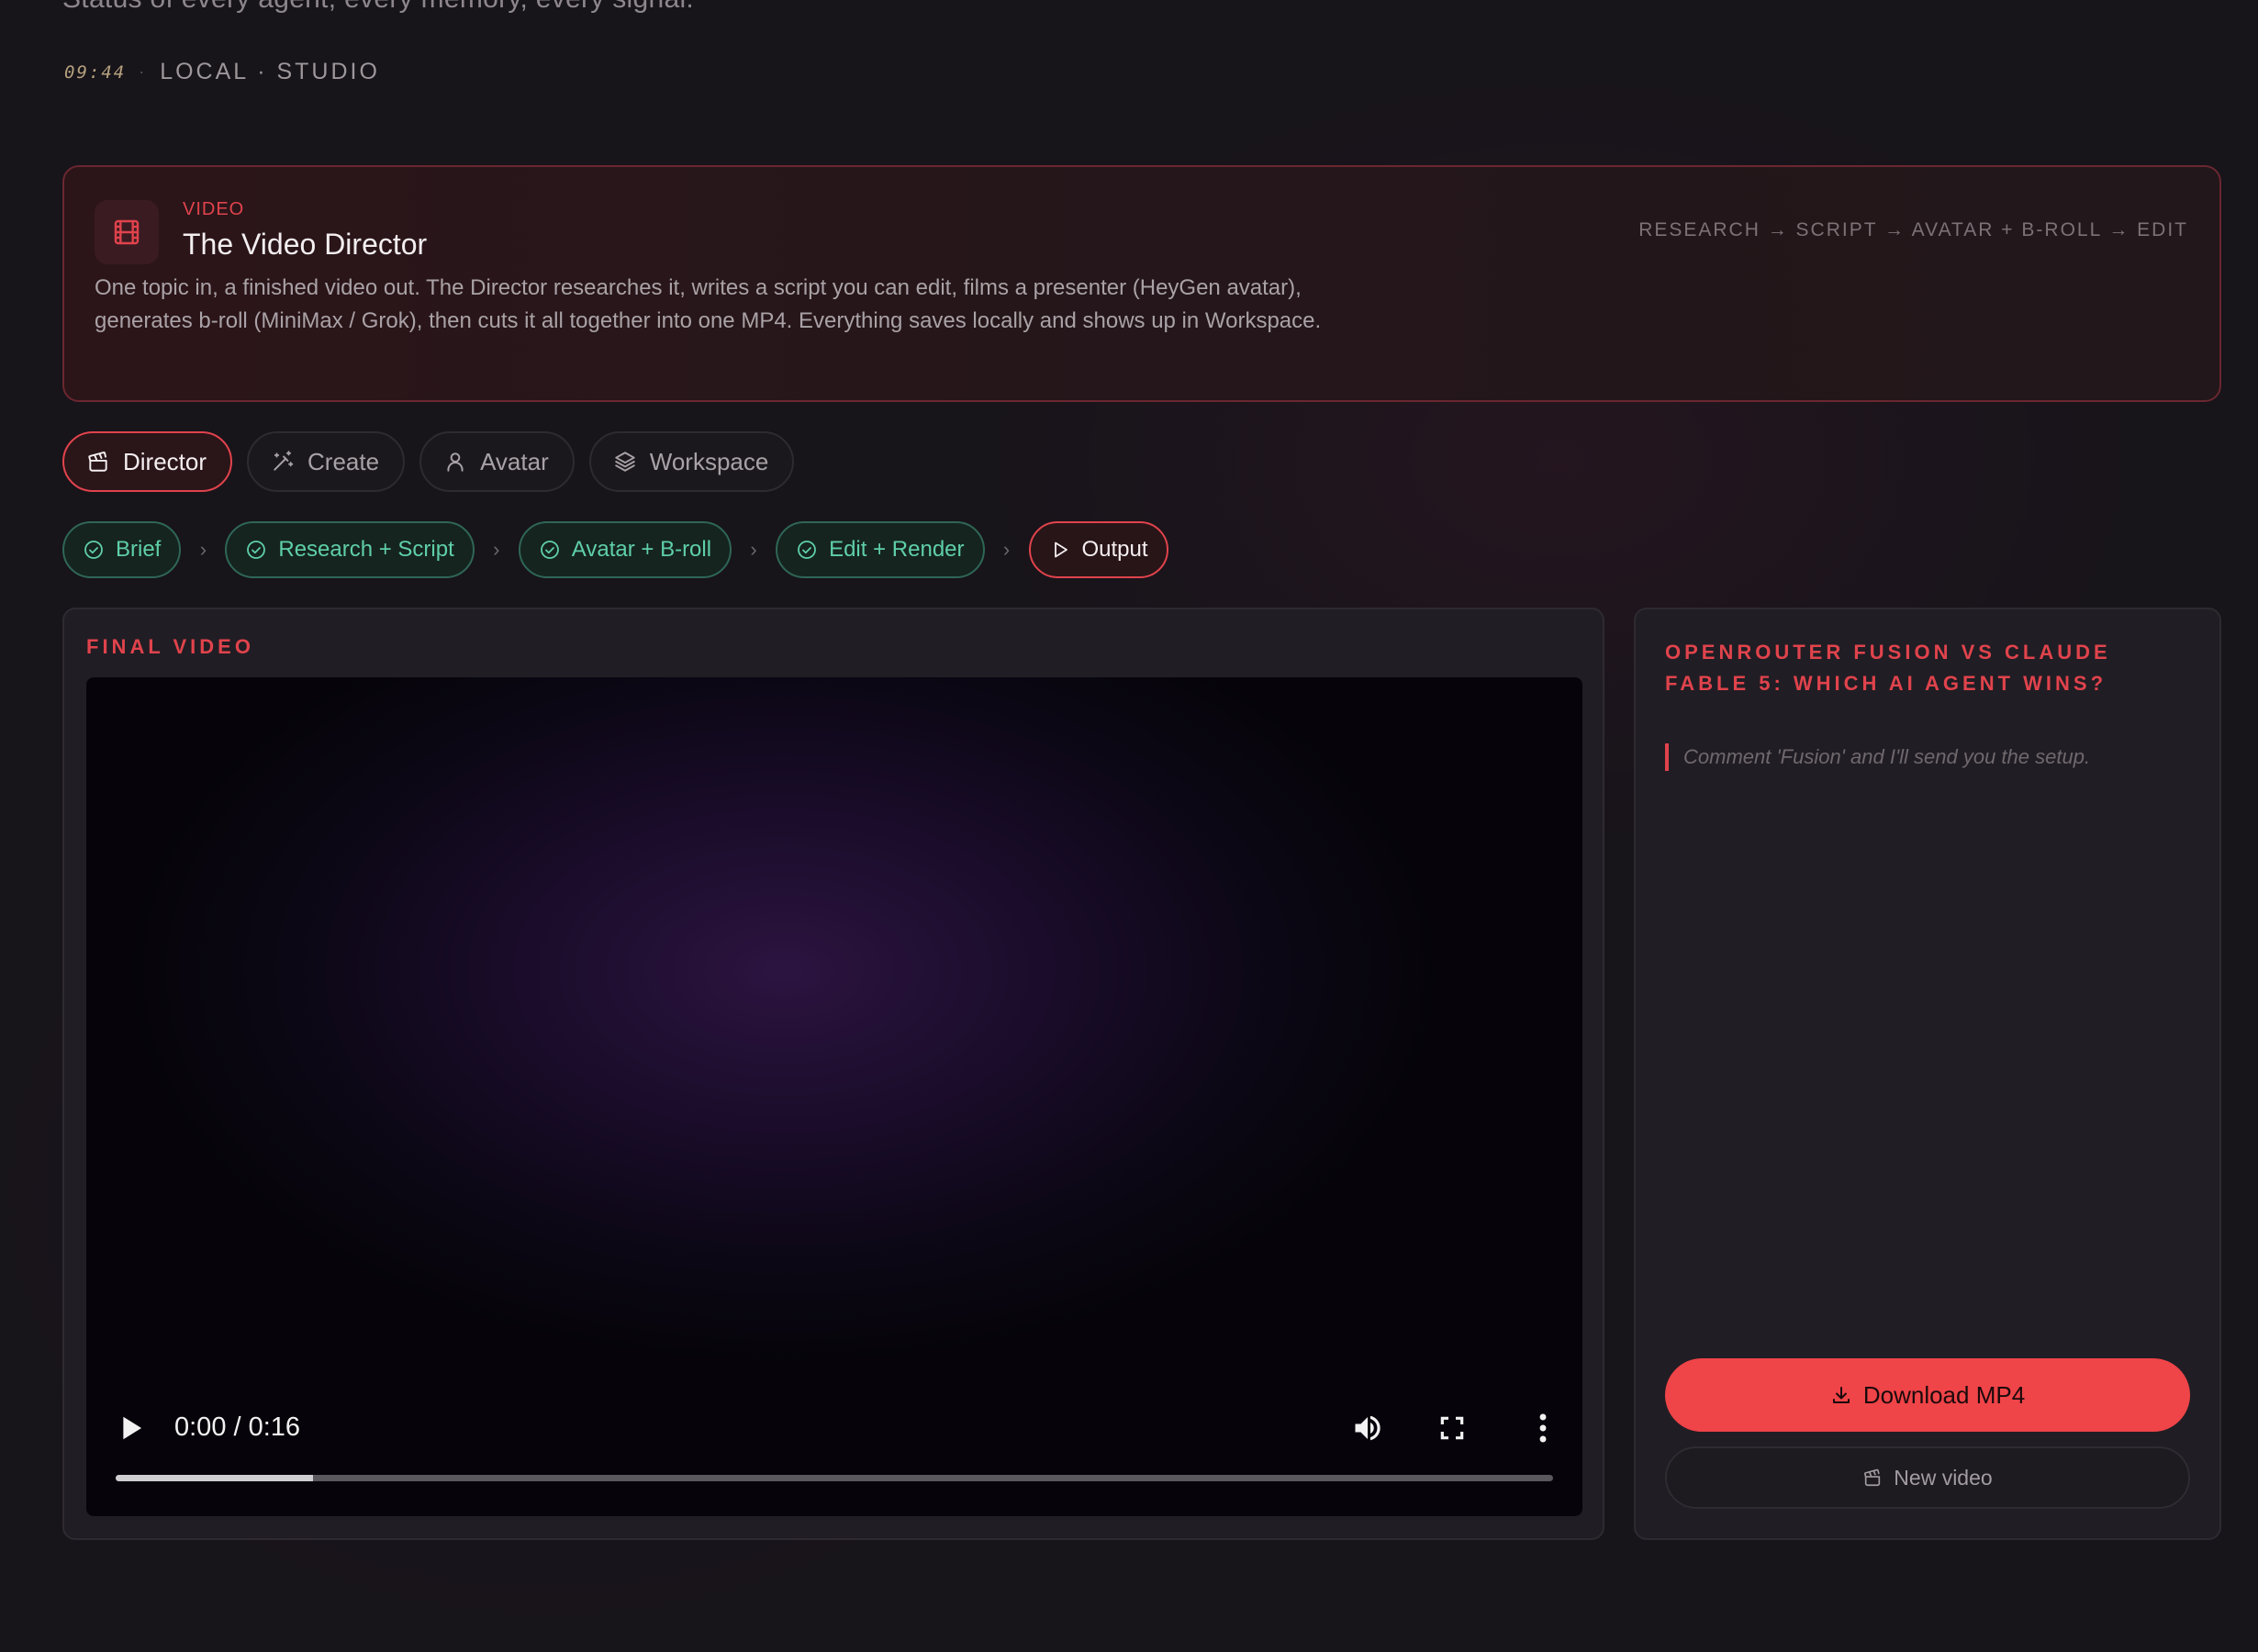 The width and height of the screenshot is (2258, 1652). Describe the element at coordinates (366, 549) in the screenshot. I see `step-label: Research + Script` at that location.